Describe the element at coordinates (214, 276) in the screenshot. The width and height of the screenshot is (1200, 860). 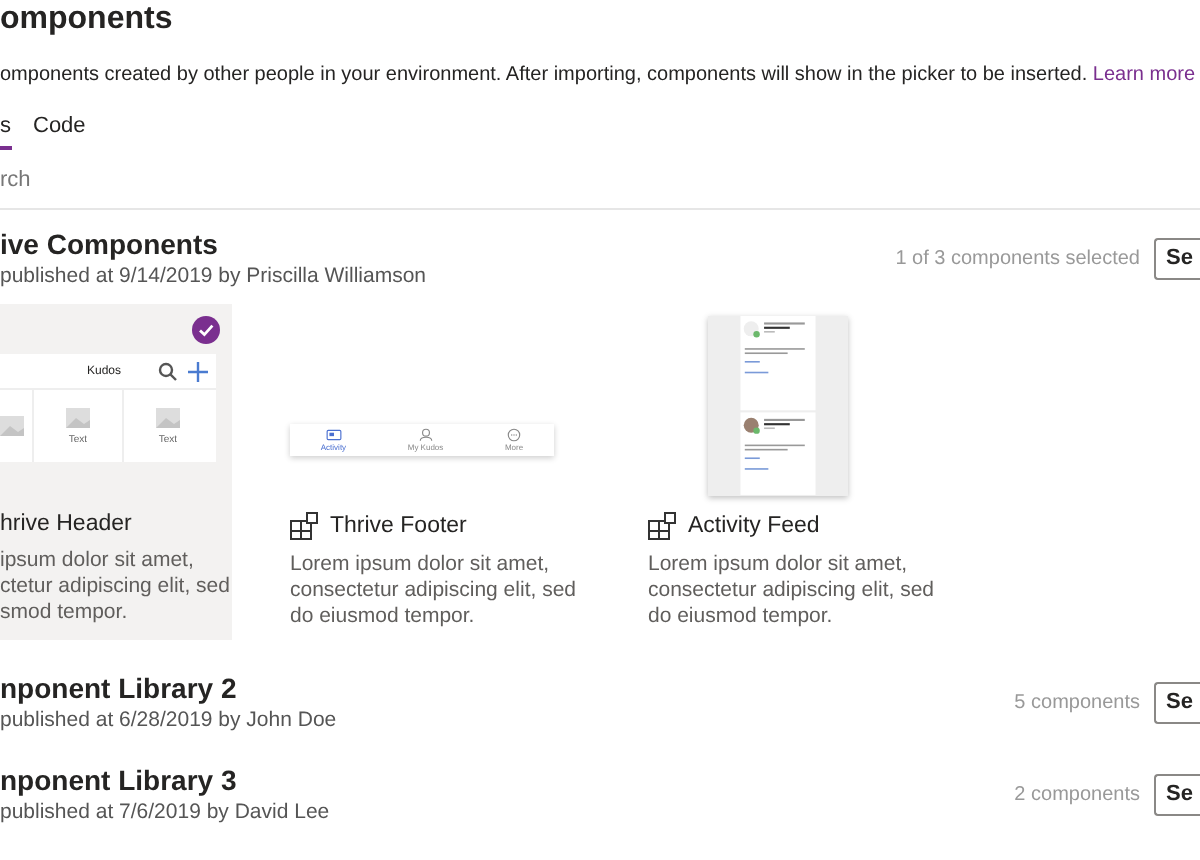
I see `library-subtitle: published at 9/14/2019 by Priscilla Williamson` at that location.